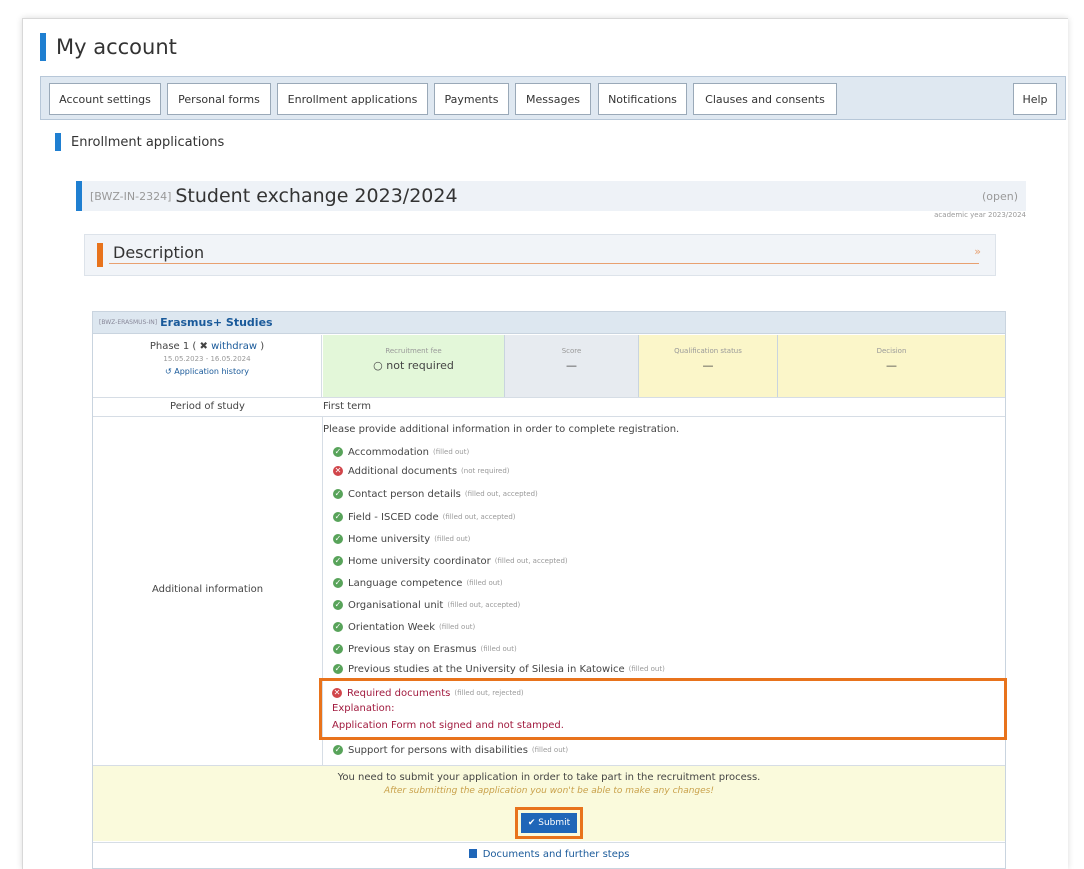  I want to click on fee-value-row: ○ not required, so click(413, 365).